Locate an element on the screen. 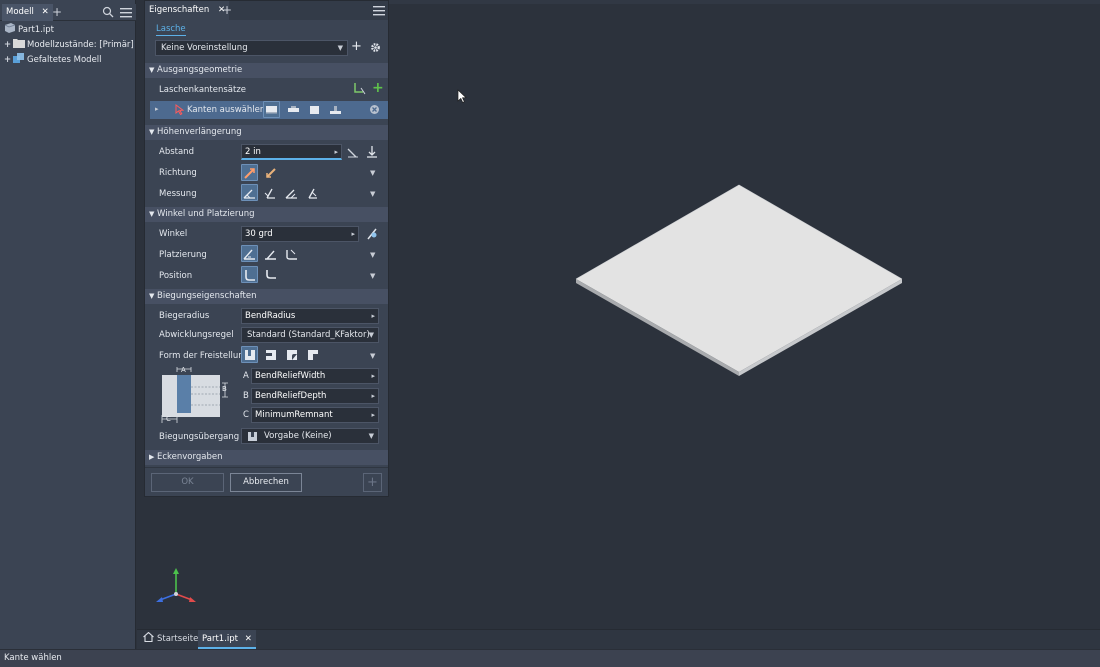 This screenshot has height=667, width=1100. diagram-label-a: A is located at coordinates (183, 370).